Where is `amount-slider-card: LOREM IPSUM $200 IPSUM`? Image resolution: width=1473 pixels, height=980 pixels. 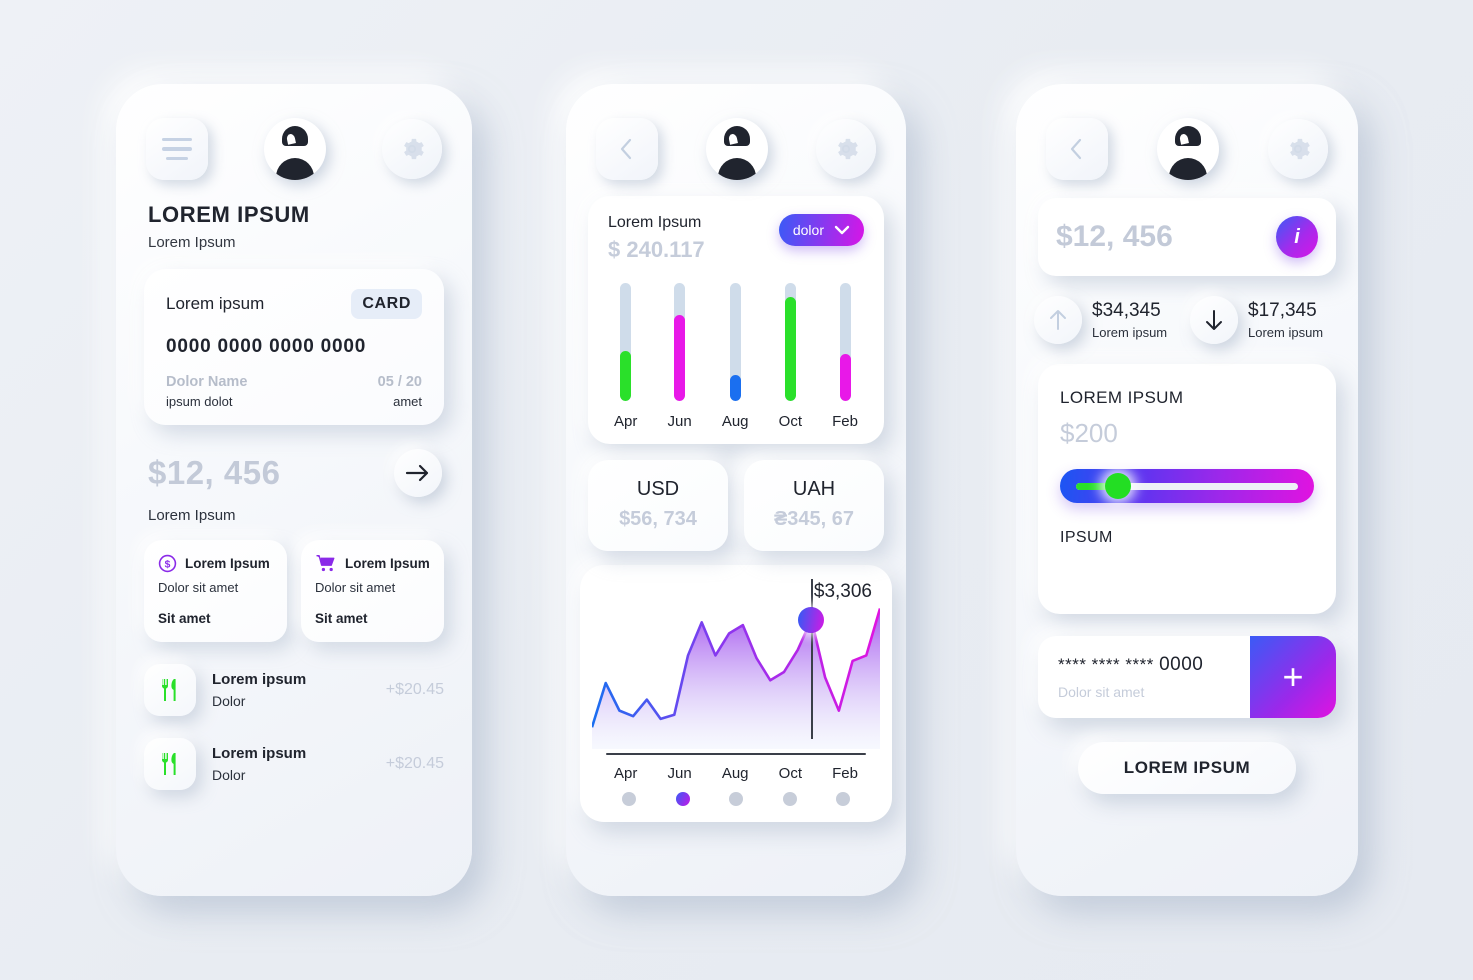 amount-slider-card: LOREM IPSUM $200 IPSUM is located at coordinates (1187, 489).